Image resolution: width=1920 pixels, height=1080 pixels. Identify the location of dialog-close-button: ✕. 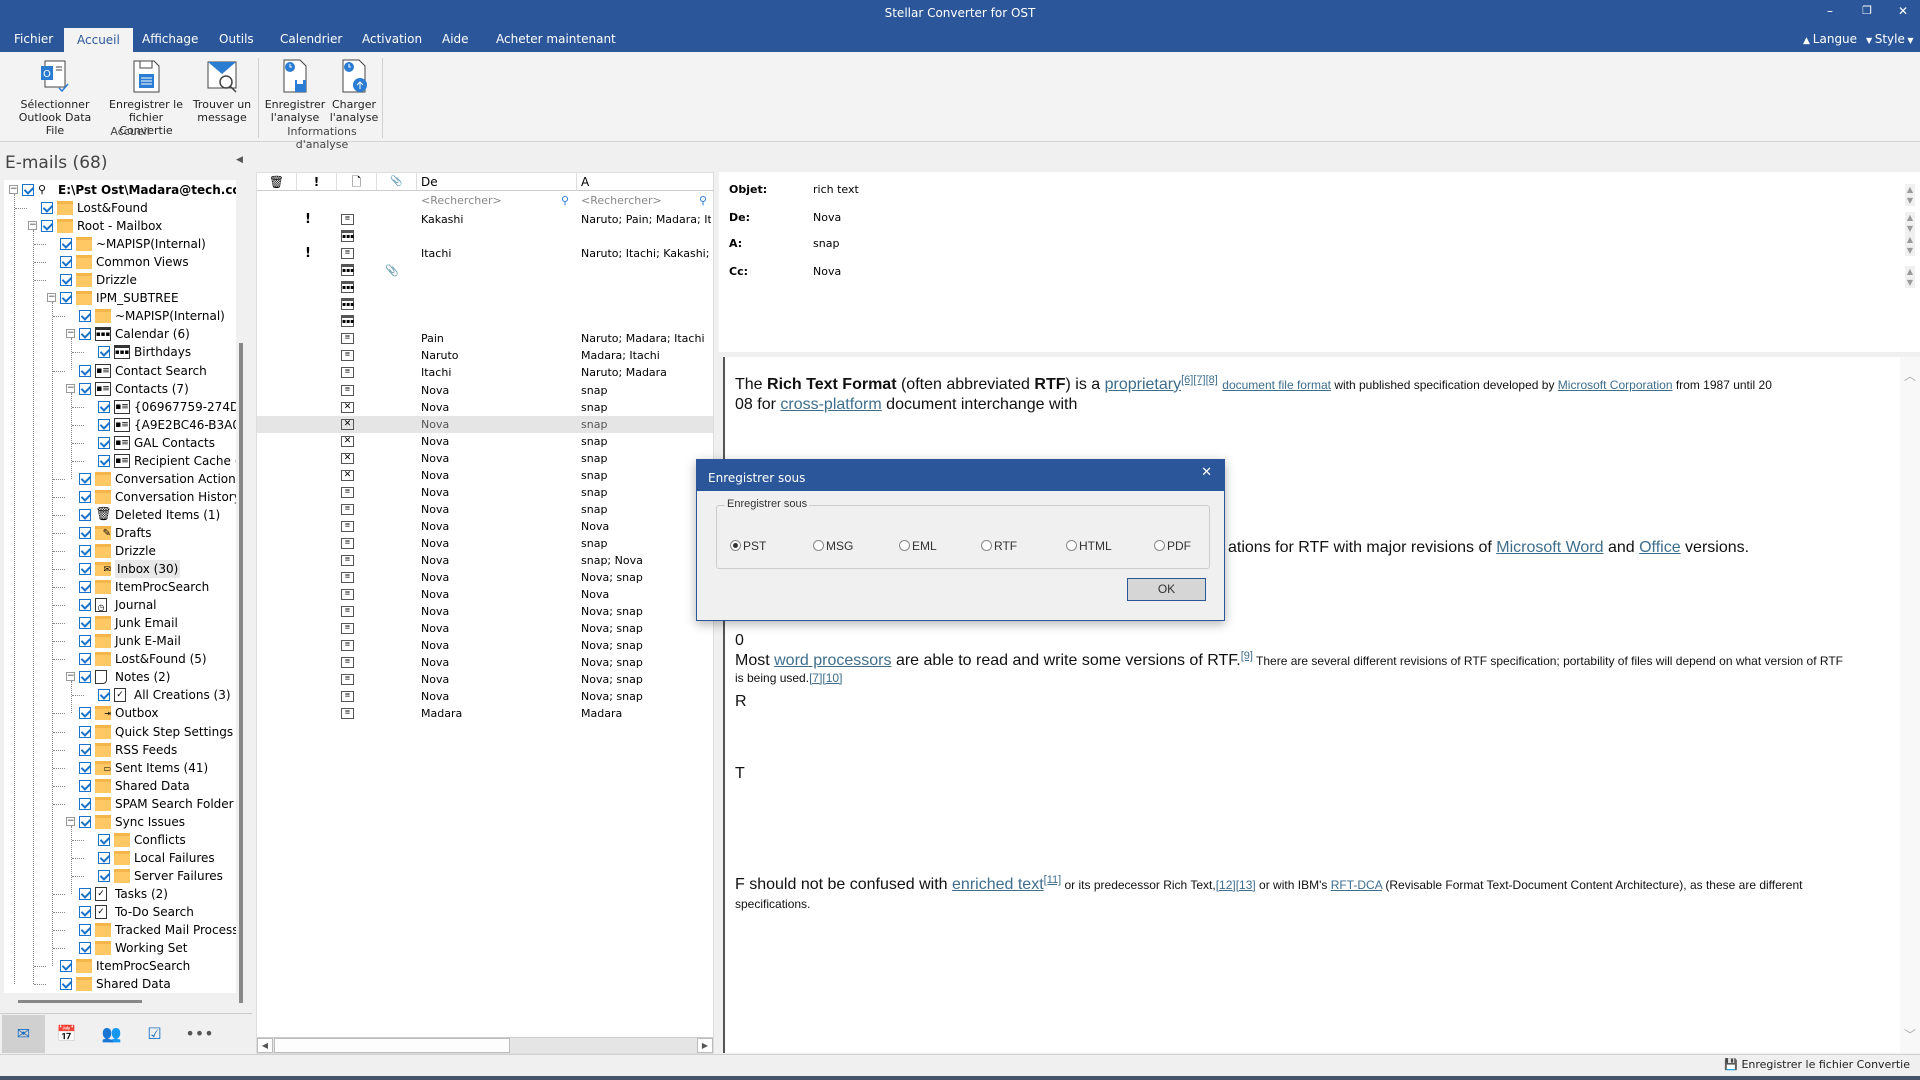
(1206, 472).